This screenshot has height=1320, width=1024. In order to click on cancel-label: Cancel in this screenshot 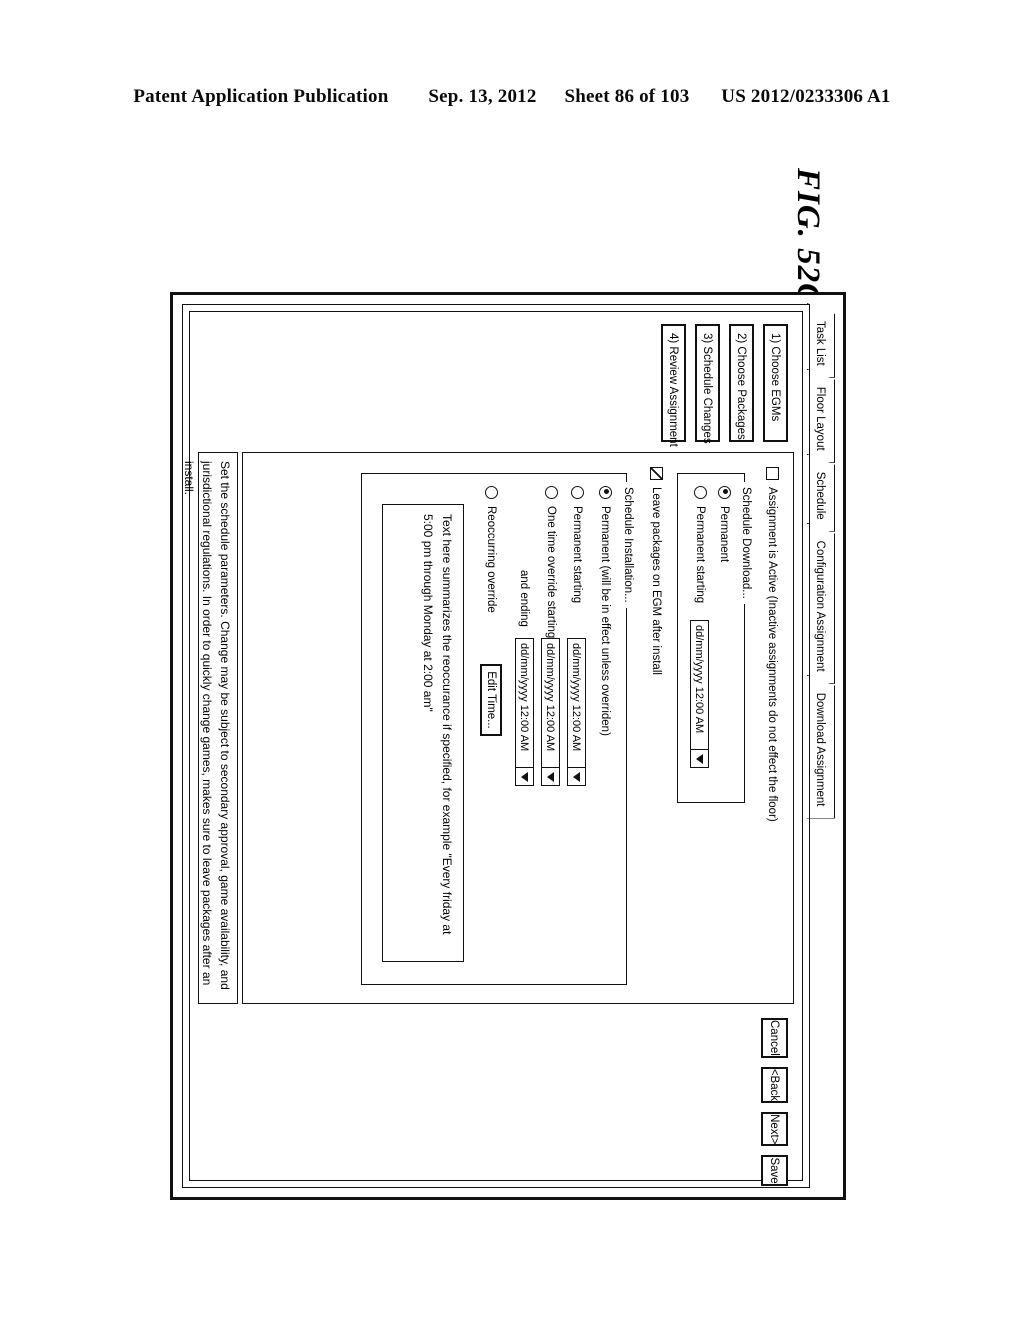, I will do `click(774, 1038)`.